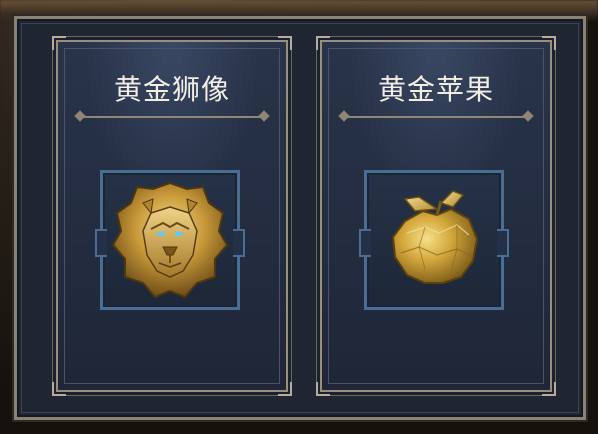 This screenshot has height=434, width=598. I want to click on item-title: 黄金狮像, so click(171, 89).